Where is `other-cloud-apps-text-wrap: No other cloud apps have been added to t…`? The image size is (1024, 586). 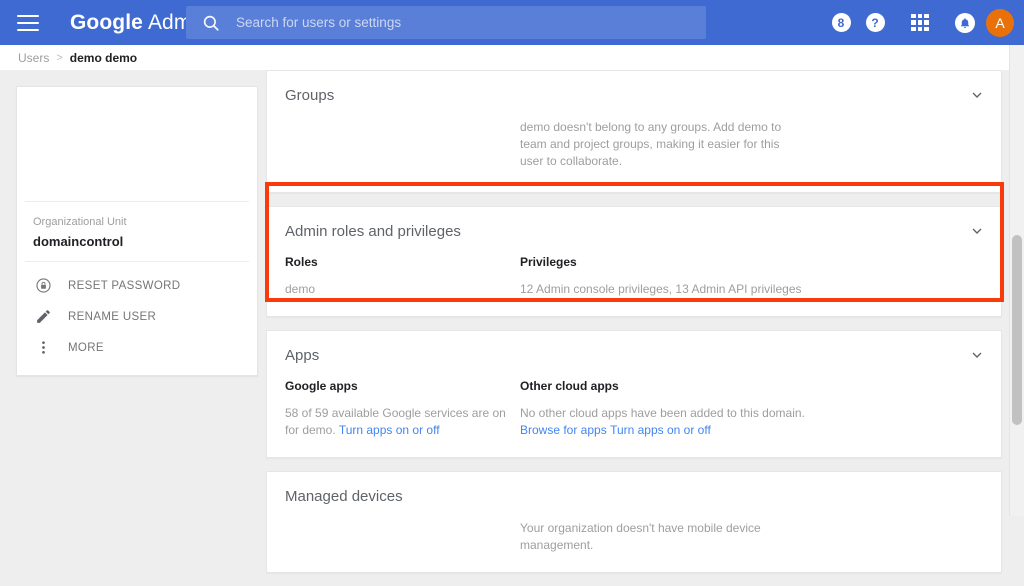
other-cloud-apps-text-wrap: No other cloud apps have been added to t… is located at coordinates (670, 422).